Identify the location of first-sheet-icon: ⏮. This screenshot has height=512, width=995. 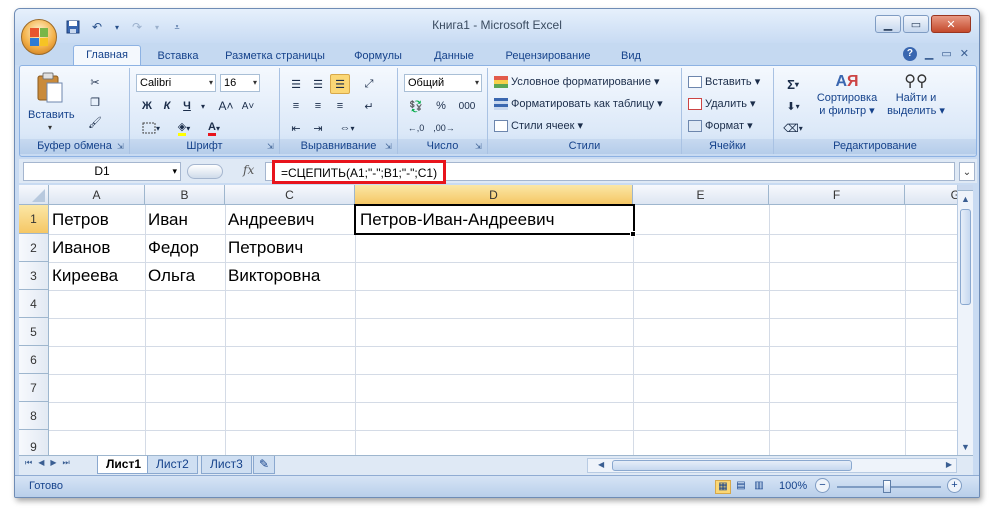
(28, 463).